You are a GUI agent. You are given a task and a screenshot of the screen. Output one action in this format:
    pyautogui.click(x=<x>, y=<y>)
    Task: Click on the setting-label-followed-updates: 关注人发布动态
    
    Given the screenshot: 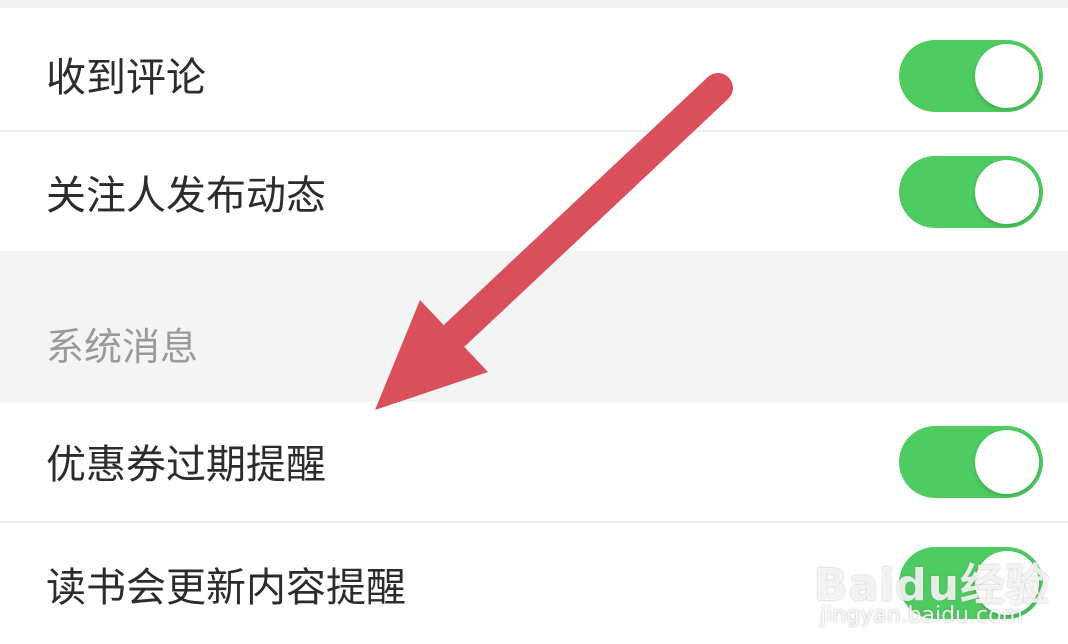 What is the action you would take?
    pyautogui.click(x=186, y=196)
    